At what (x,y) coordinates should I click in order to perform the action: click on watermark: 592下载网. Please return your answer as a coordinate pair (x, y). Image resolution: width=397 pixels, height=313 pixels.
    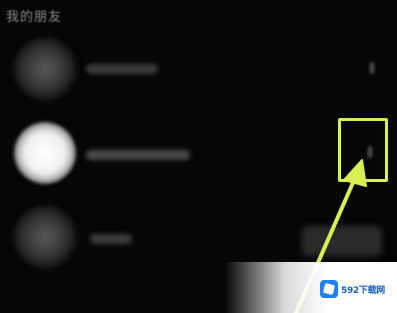
    Looking at the image, I should click on (357, 289).